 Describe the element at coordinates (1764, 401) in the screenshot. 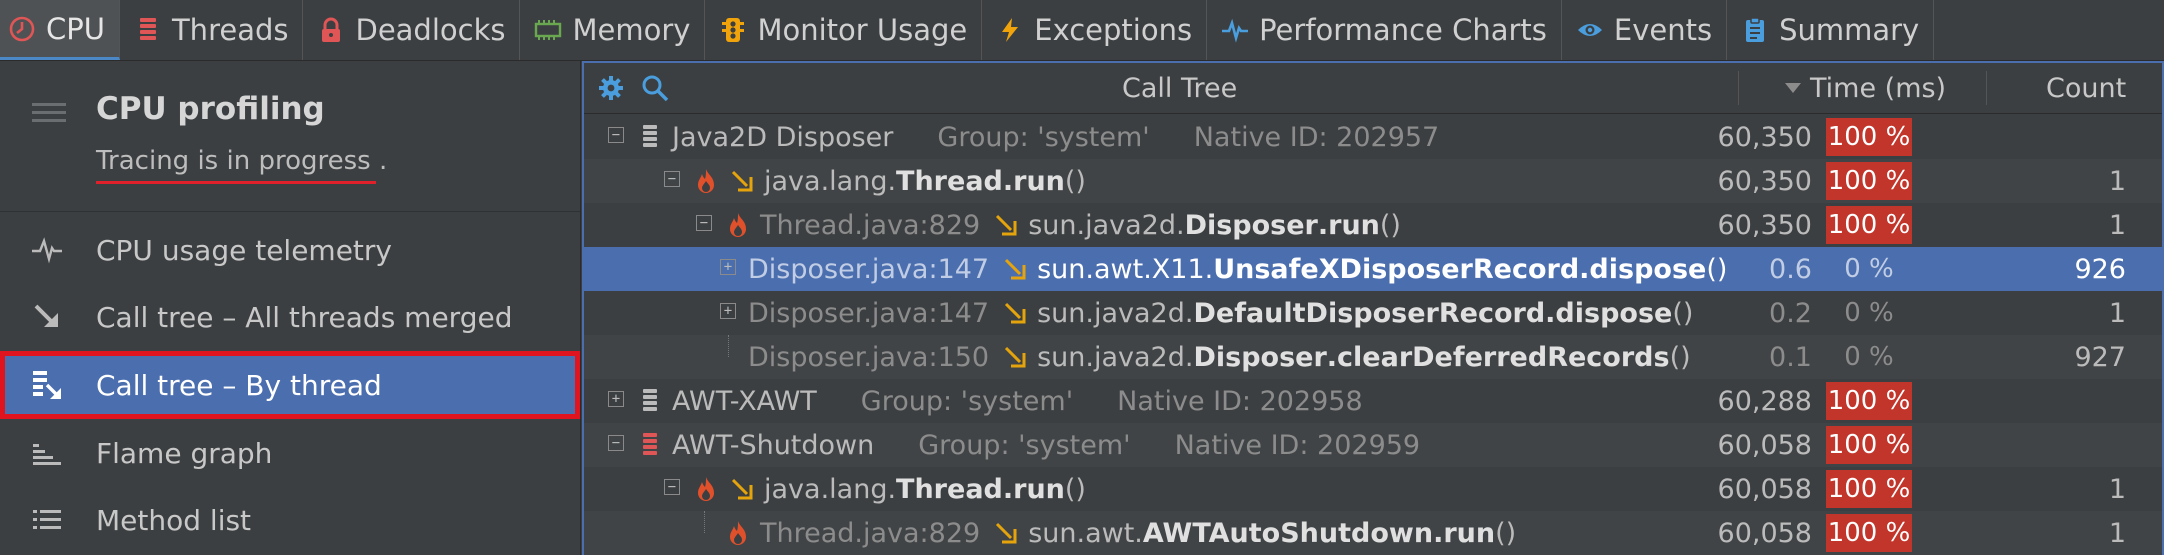

I see `time-value: 60,288` at that location.